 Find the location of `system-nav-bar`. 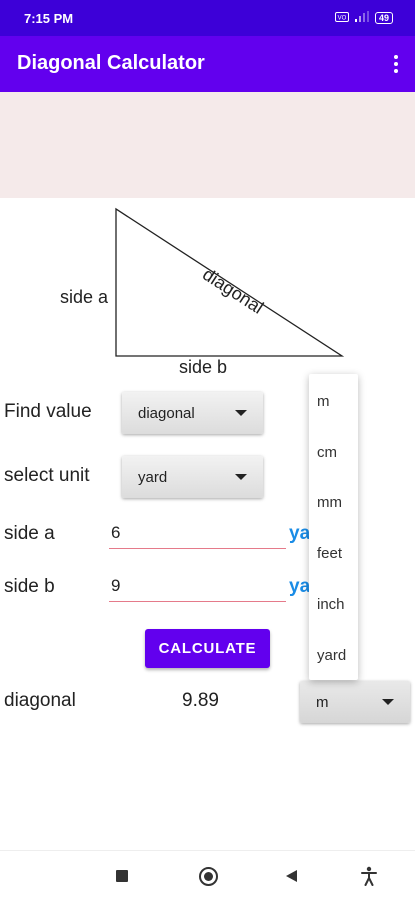

system-nav-bar is located at coordinates (207, 875).